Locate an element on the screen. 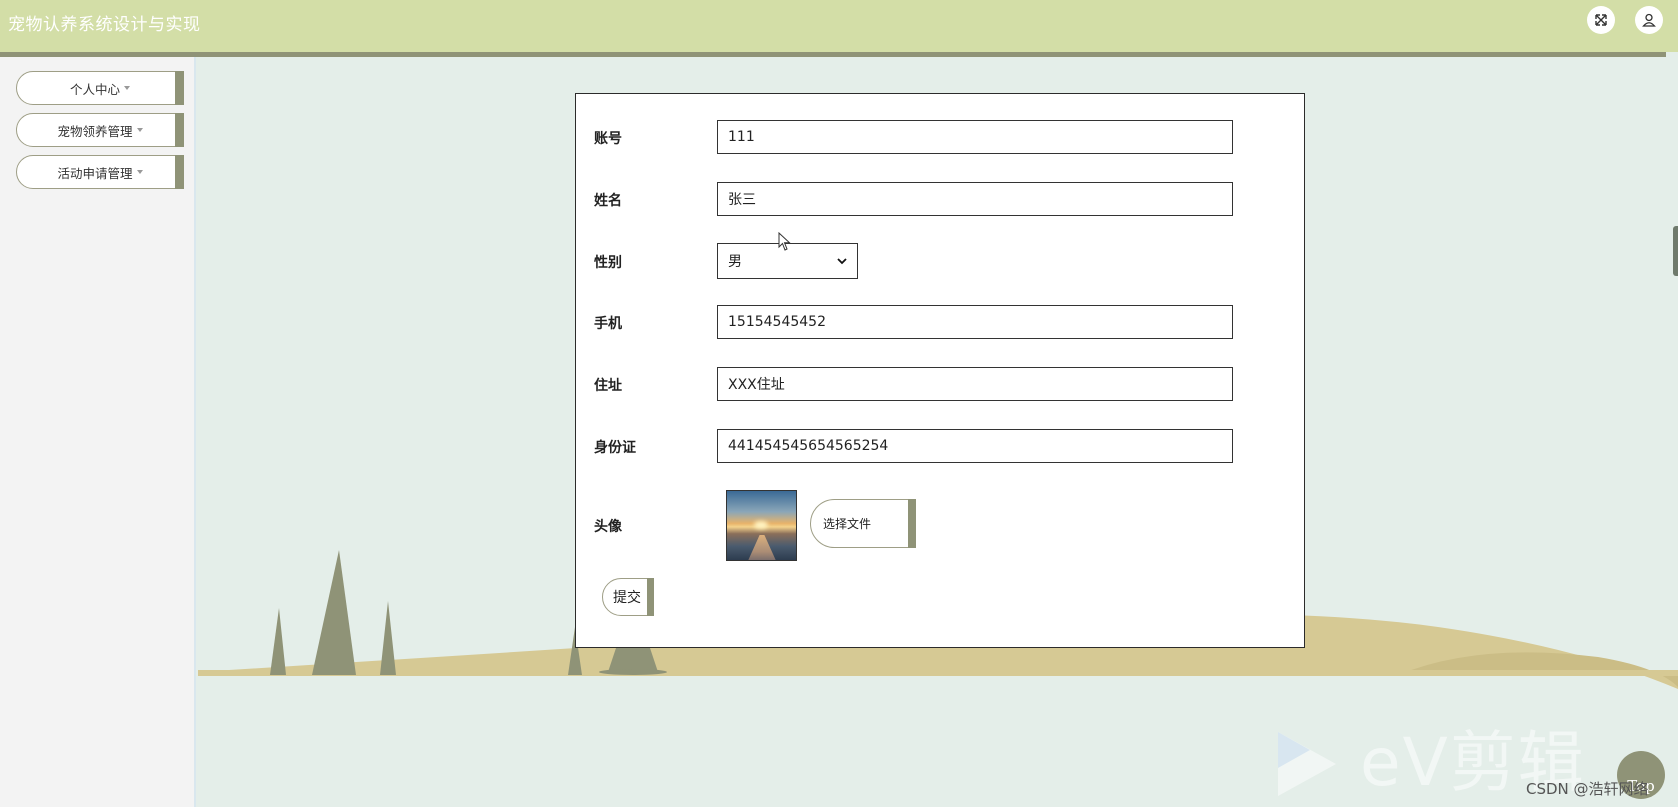 The width and height of the screenshot is (1678, 807). user-icon is located at coordinates (1649, 20).